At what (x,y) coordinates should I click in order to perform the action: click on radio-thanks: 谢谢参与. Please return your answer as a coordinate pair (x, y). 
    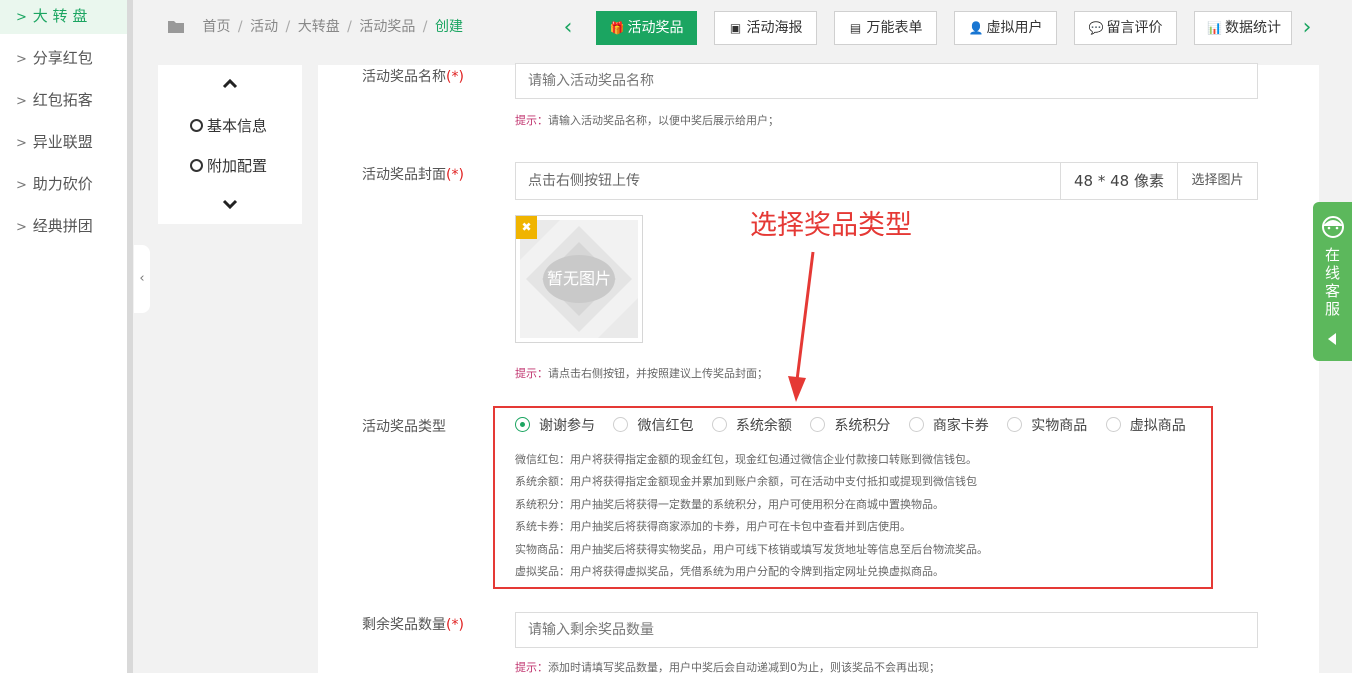
    Looking at the image, I should click on (555, 425).